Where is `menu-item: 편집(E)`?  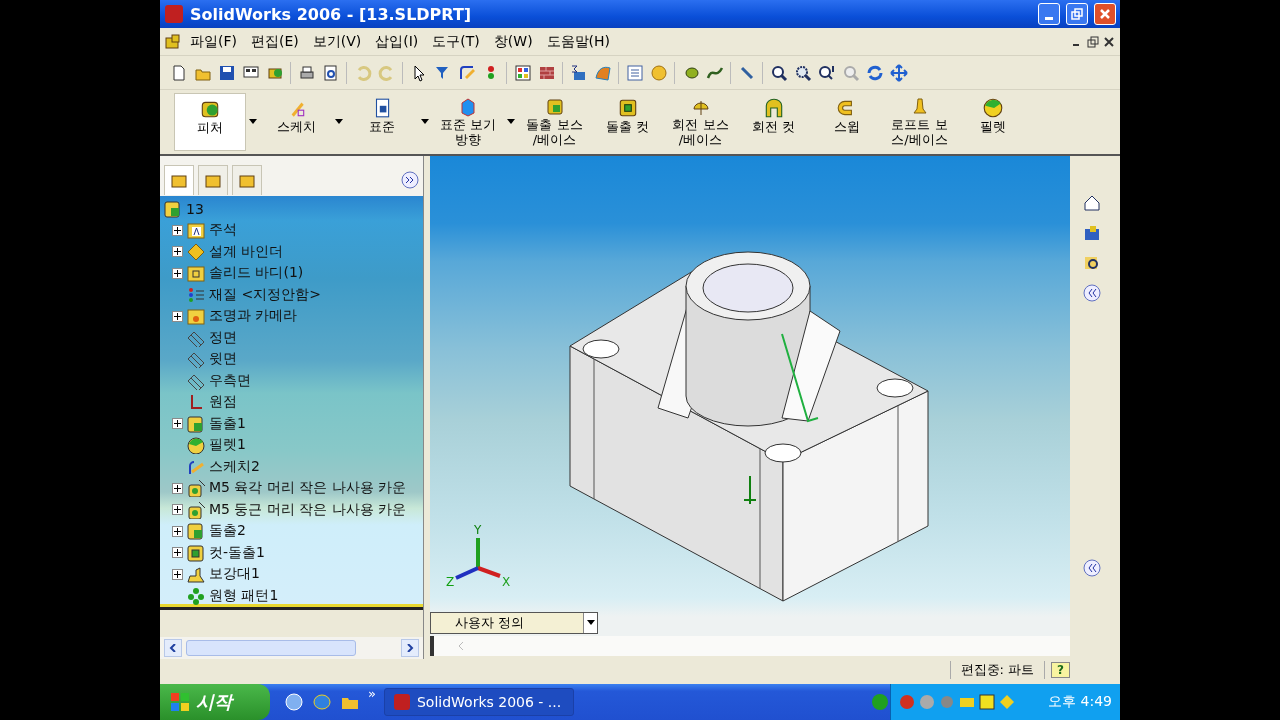
menu-item: 편집(E) is located at coordinates (275, 41).